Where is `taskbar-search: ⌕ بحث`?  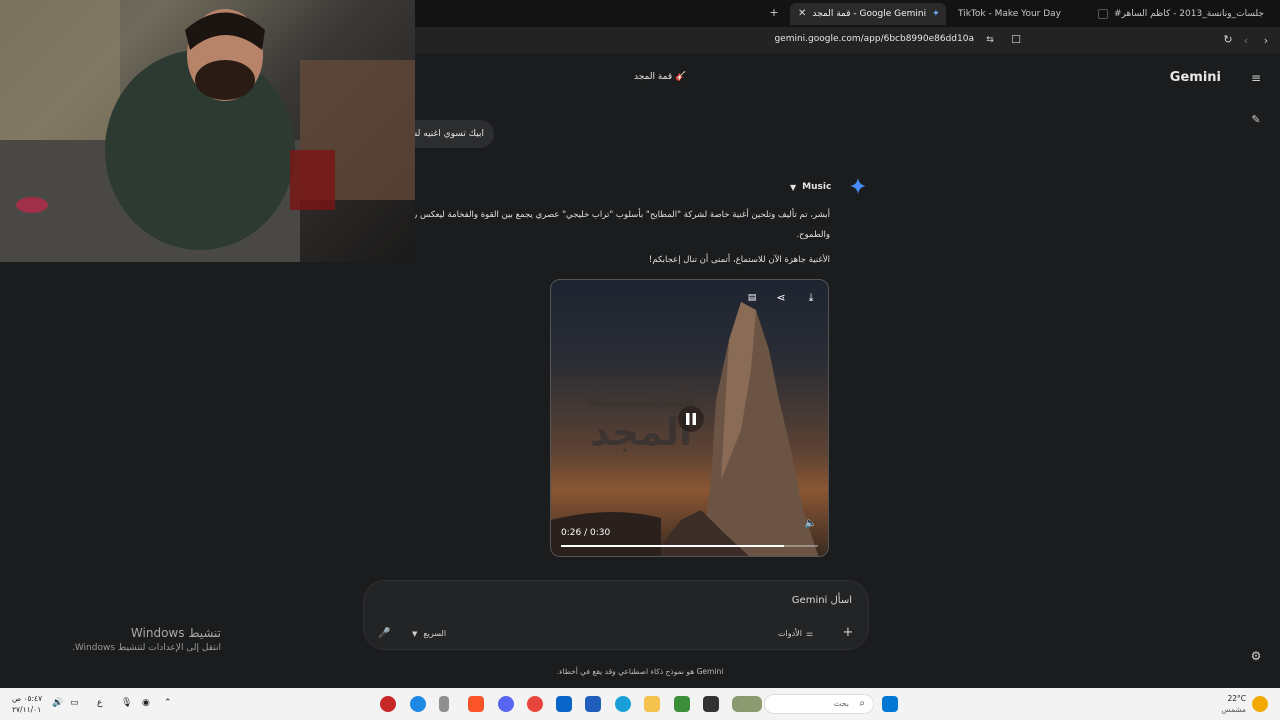
taskbar-search: ⌕ بحث is located at coordinates (819, 704).